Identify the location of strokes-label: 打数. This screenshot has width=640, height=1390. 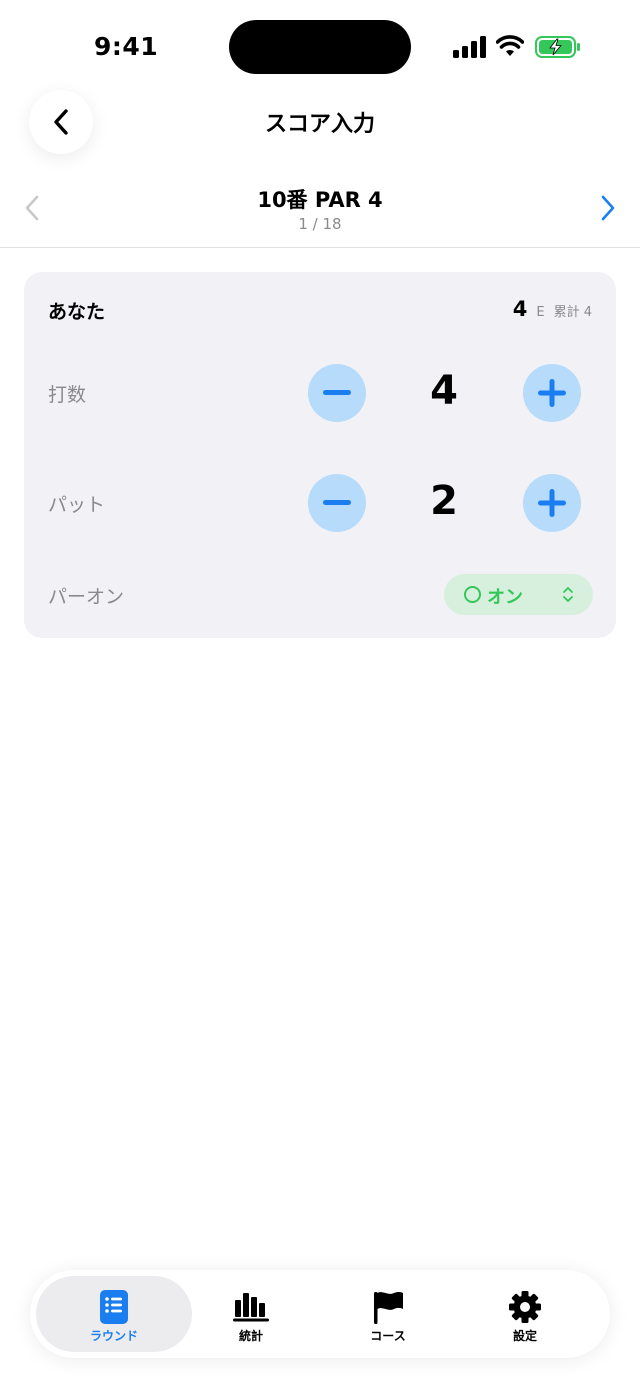
(67, 395).